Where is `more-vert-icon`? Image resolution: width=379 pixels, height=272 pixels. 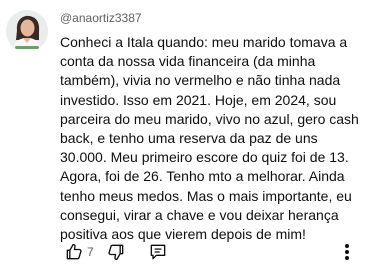
more-vert-icon is located at coordinates (347, 252).